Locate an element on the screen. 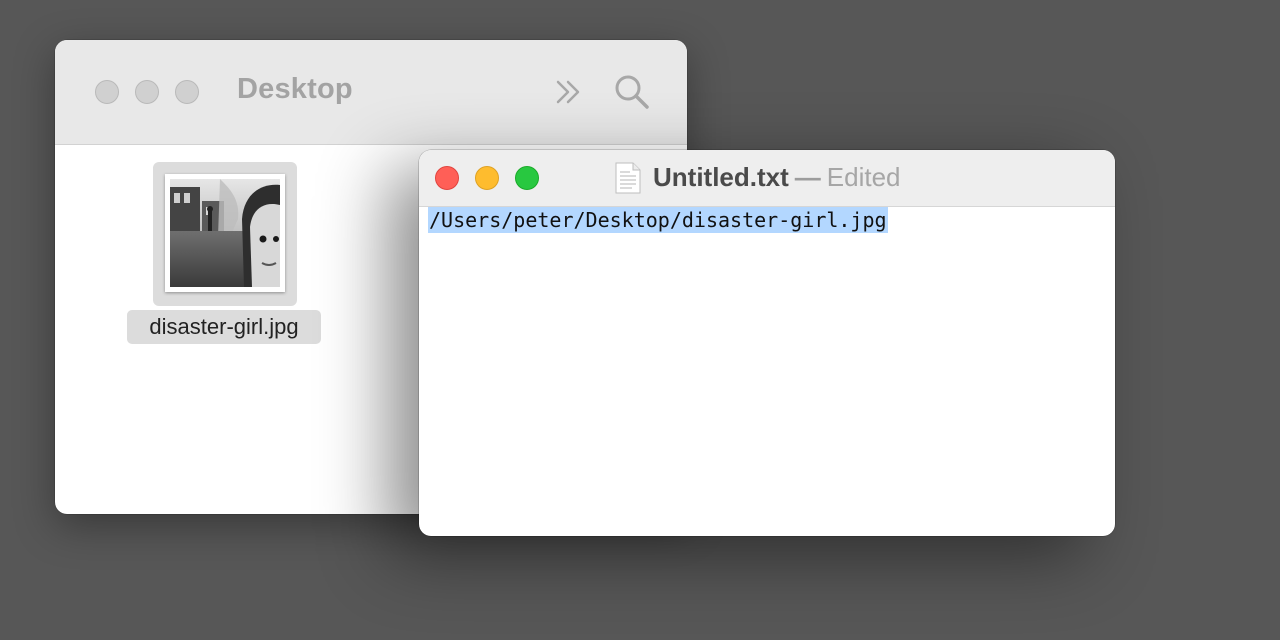  file-selection-highlight is located at coordinates (225, 234).